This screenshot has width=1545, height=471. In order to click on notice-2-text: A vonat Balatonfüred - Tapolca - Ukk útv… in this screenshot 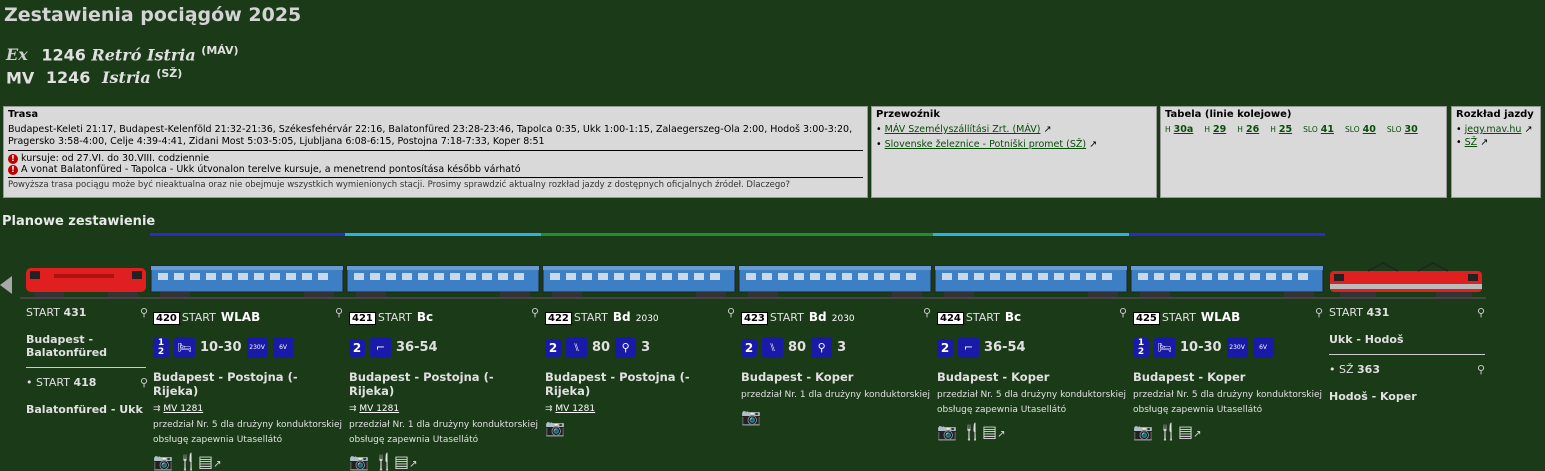, I will do `click(271, 169)`.